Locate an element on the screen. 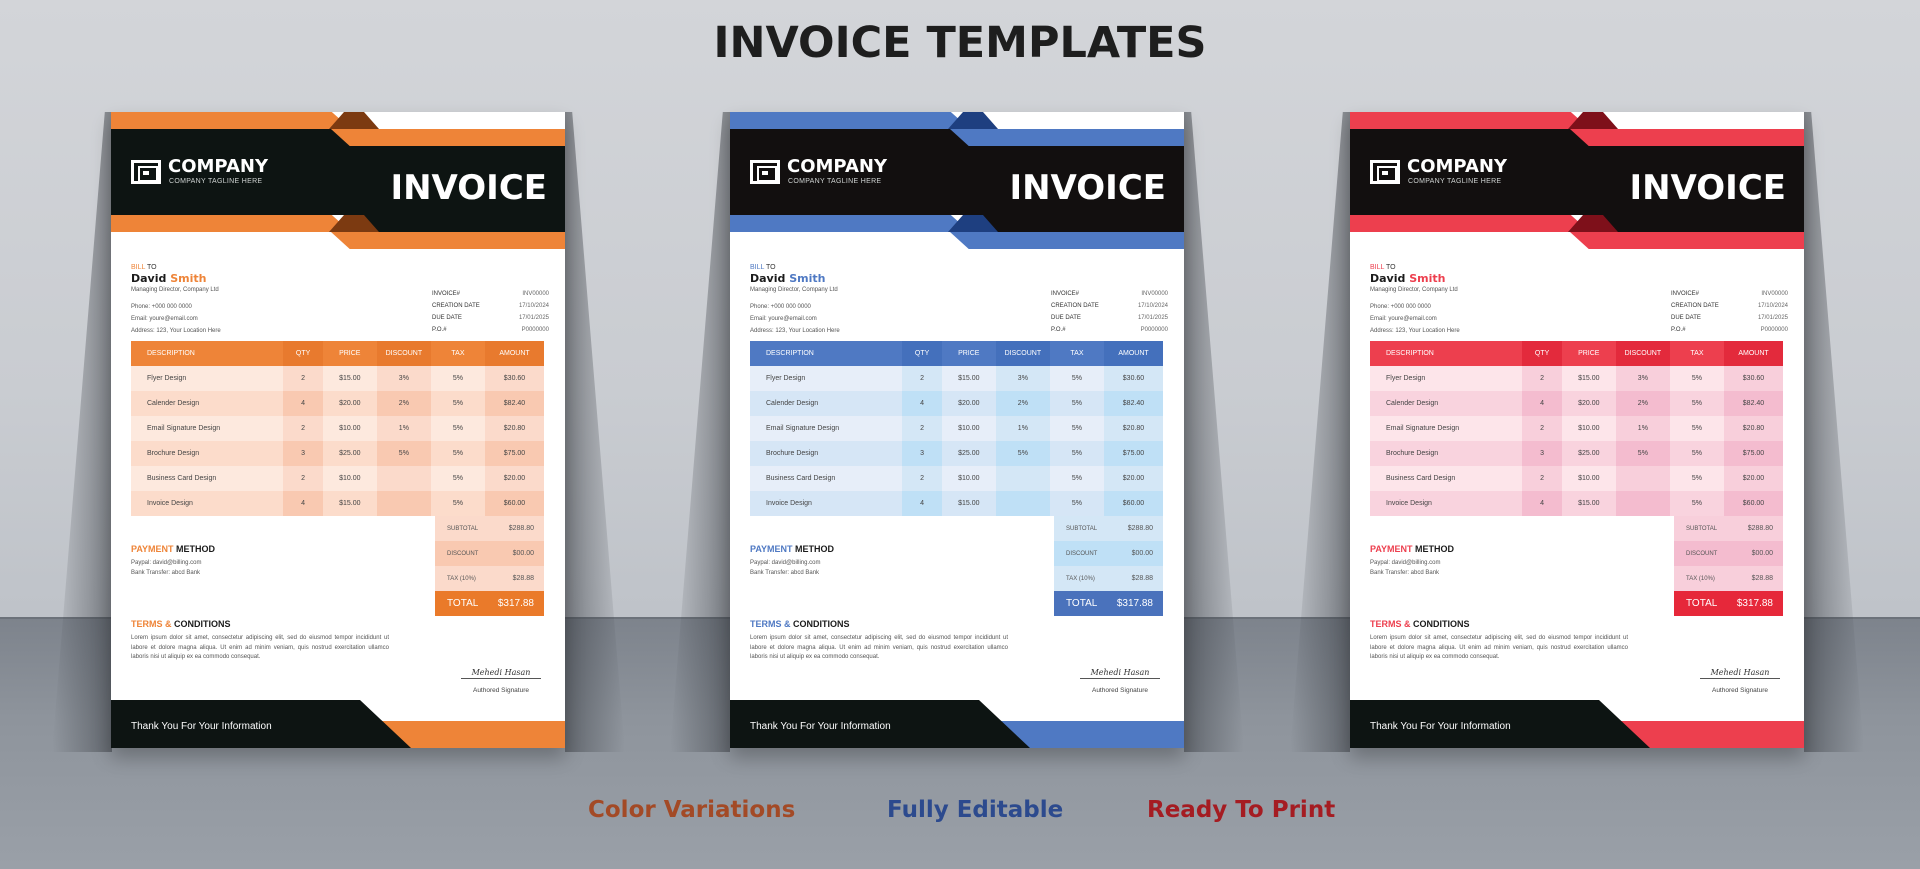  meta-row: DUE DATE 17/01/2025 is located at coordinates (1729, 318).